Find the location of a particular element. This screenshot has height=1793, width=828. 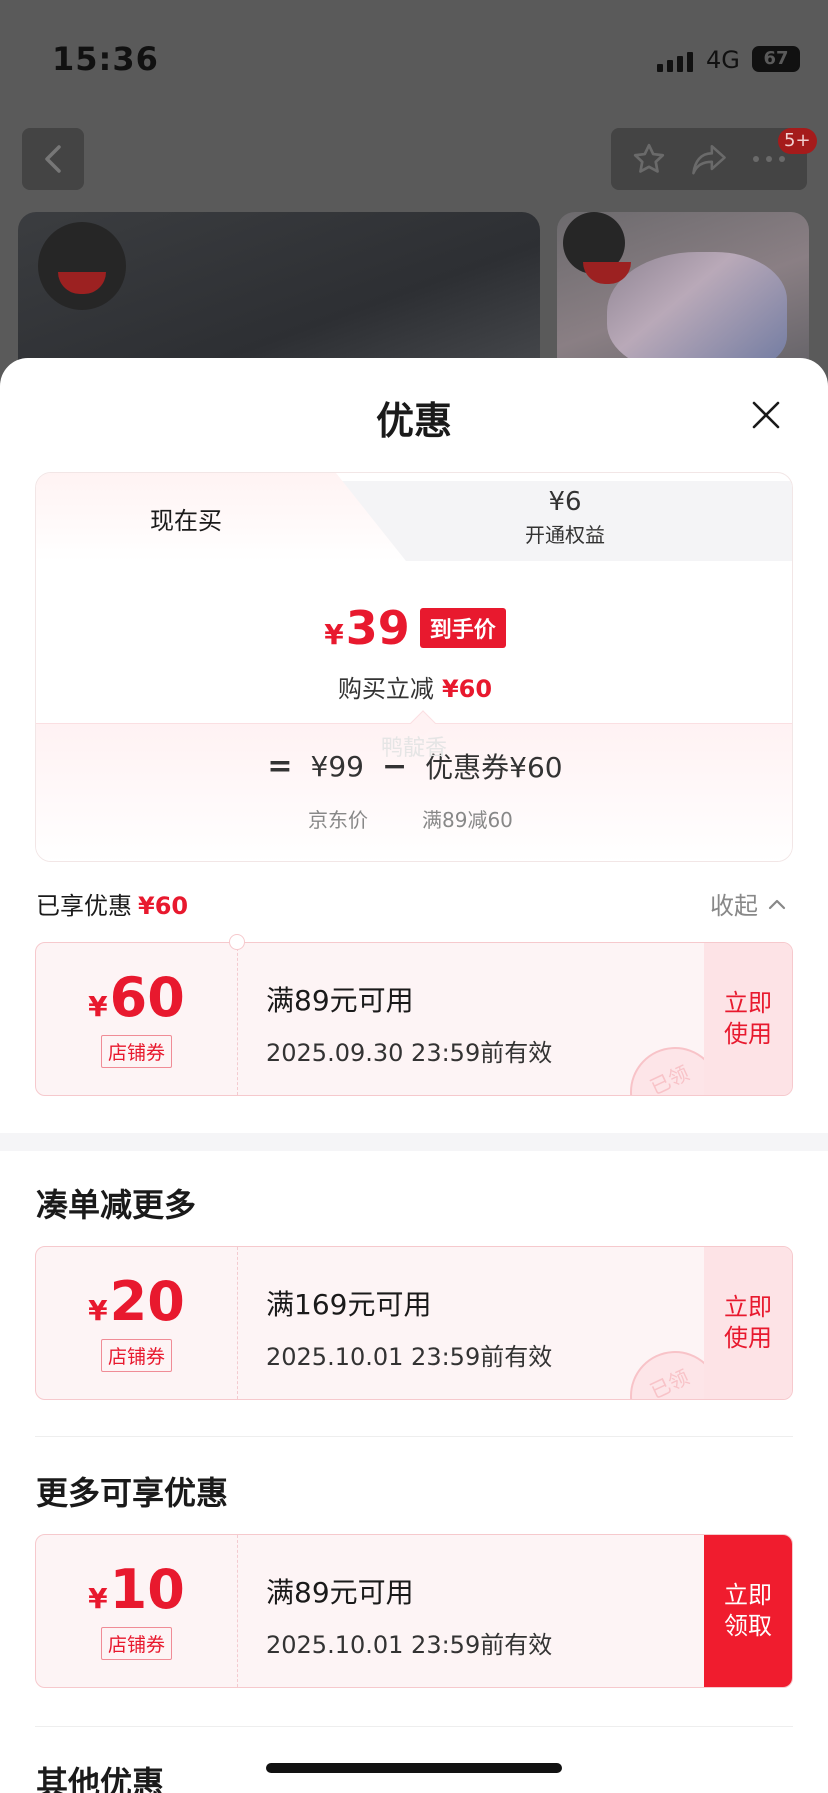

final-price-value: ¥39 is located at coordinates (367, 628).